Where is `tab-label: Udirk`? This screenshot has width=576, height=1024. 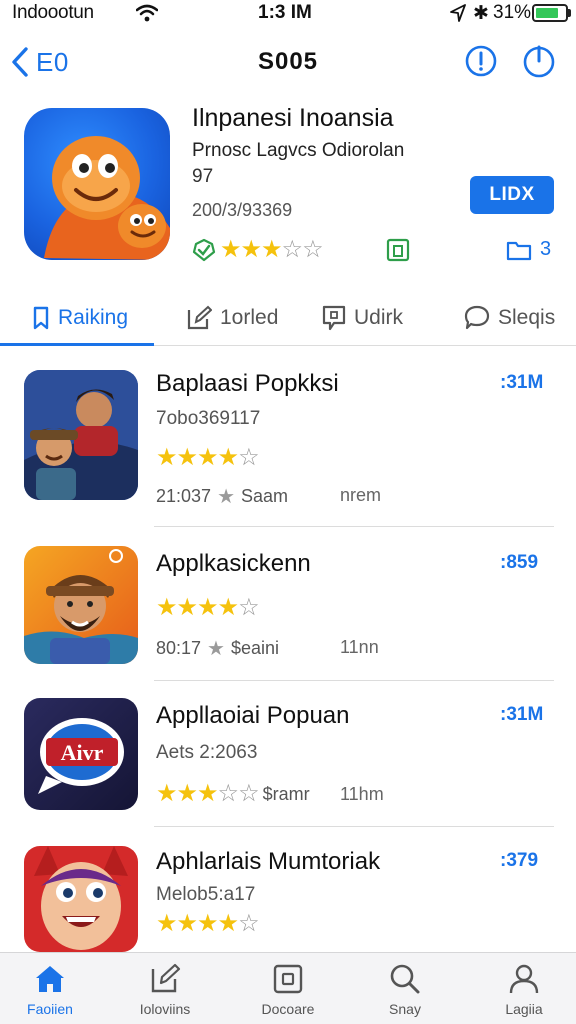 tab-label: Udirk is located at coordinates (379, 317).